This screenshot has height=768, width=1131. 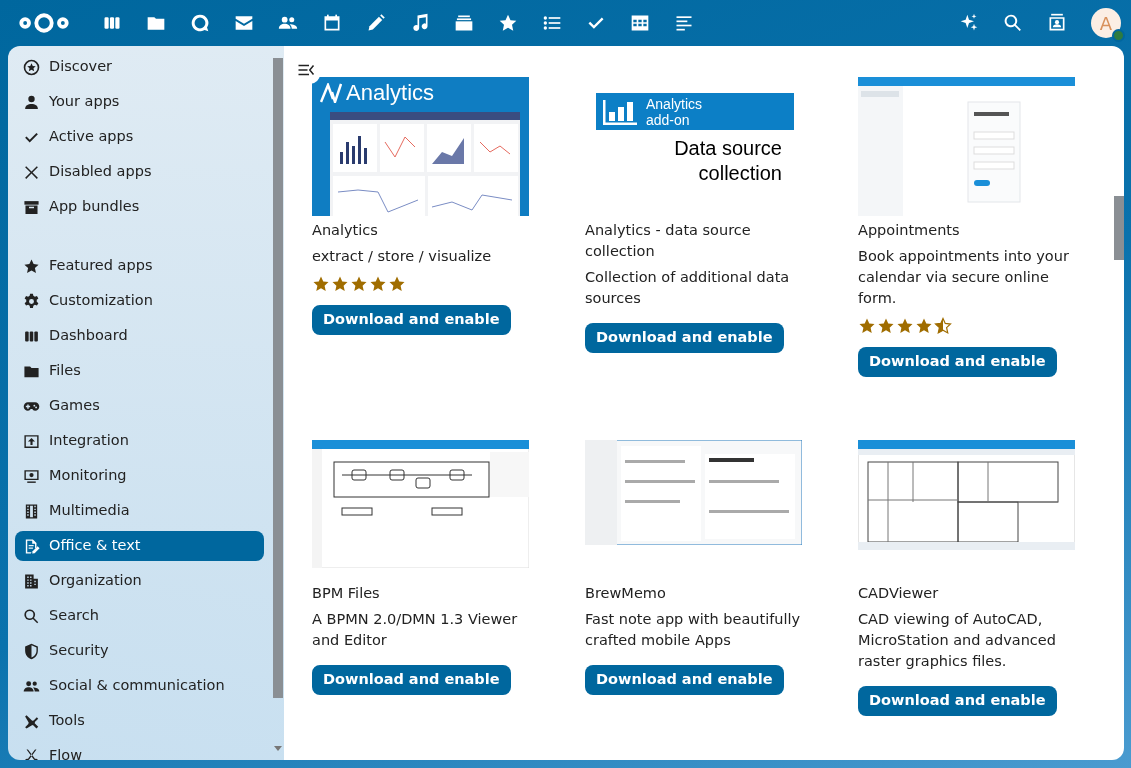 I want to click on app-name: BrewMemo, so click(x=693, y=593).